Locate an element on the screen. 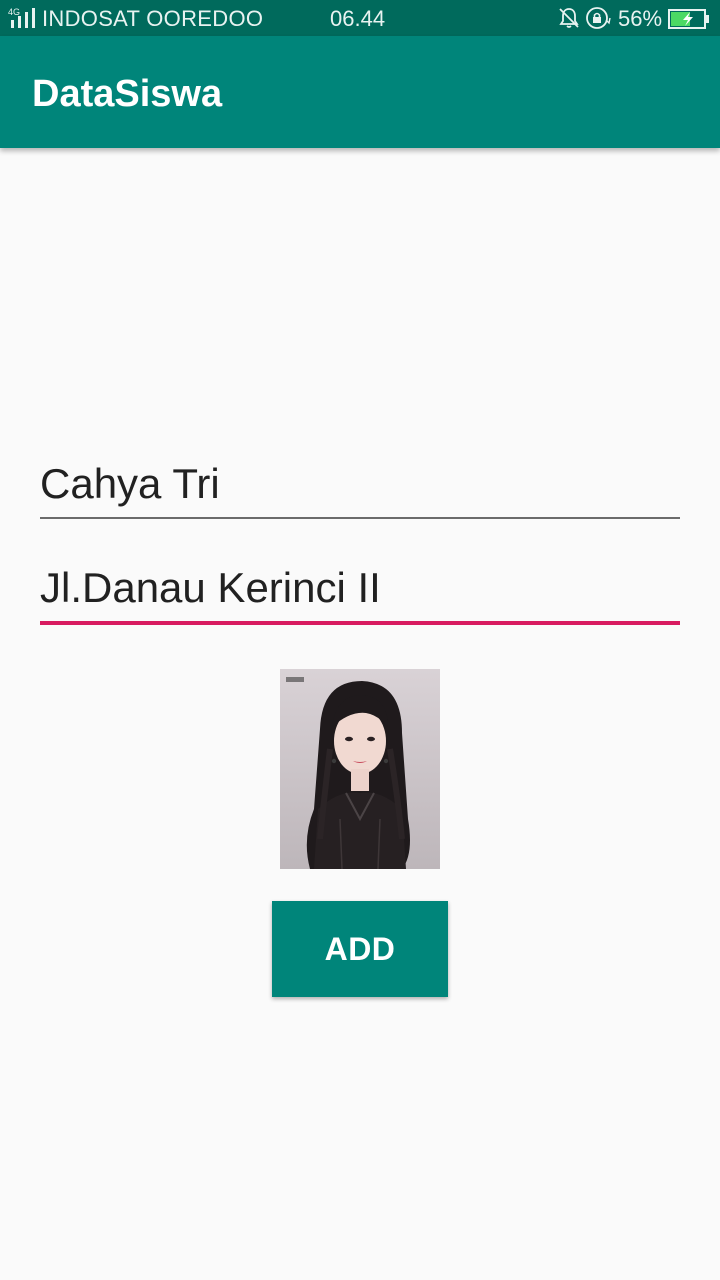 The width and height of the screenshot is (720, 1280). portrait-image is located at coordinates (360, 769).